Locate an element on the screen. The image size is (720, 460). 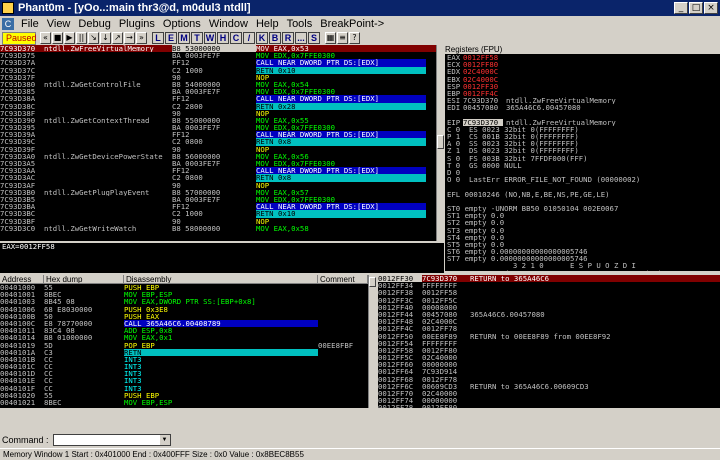
dump-row: 00401014 B8 01000000 MOV EAX,0x1 is located at coordinates (184, 337).